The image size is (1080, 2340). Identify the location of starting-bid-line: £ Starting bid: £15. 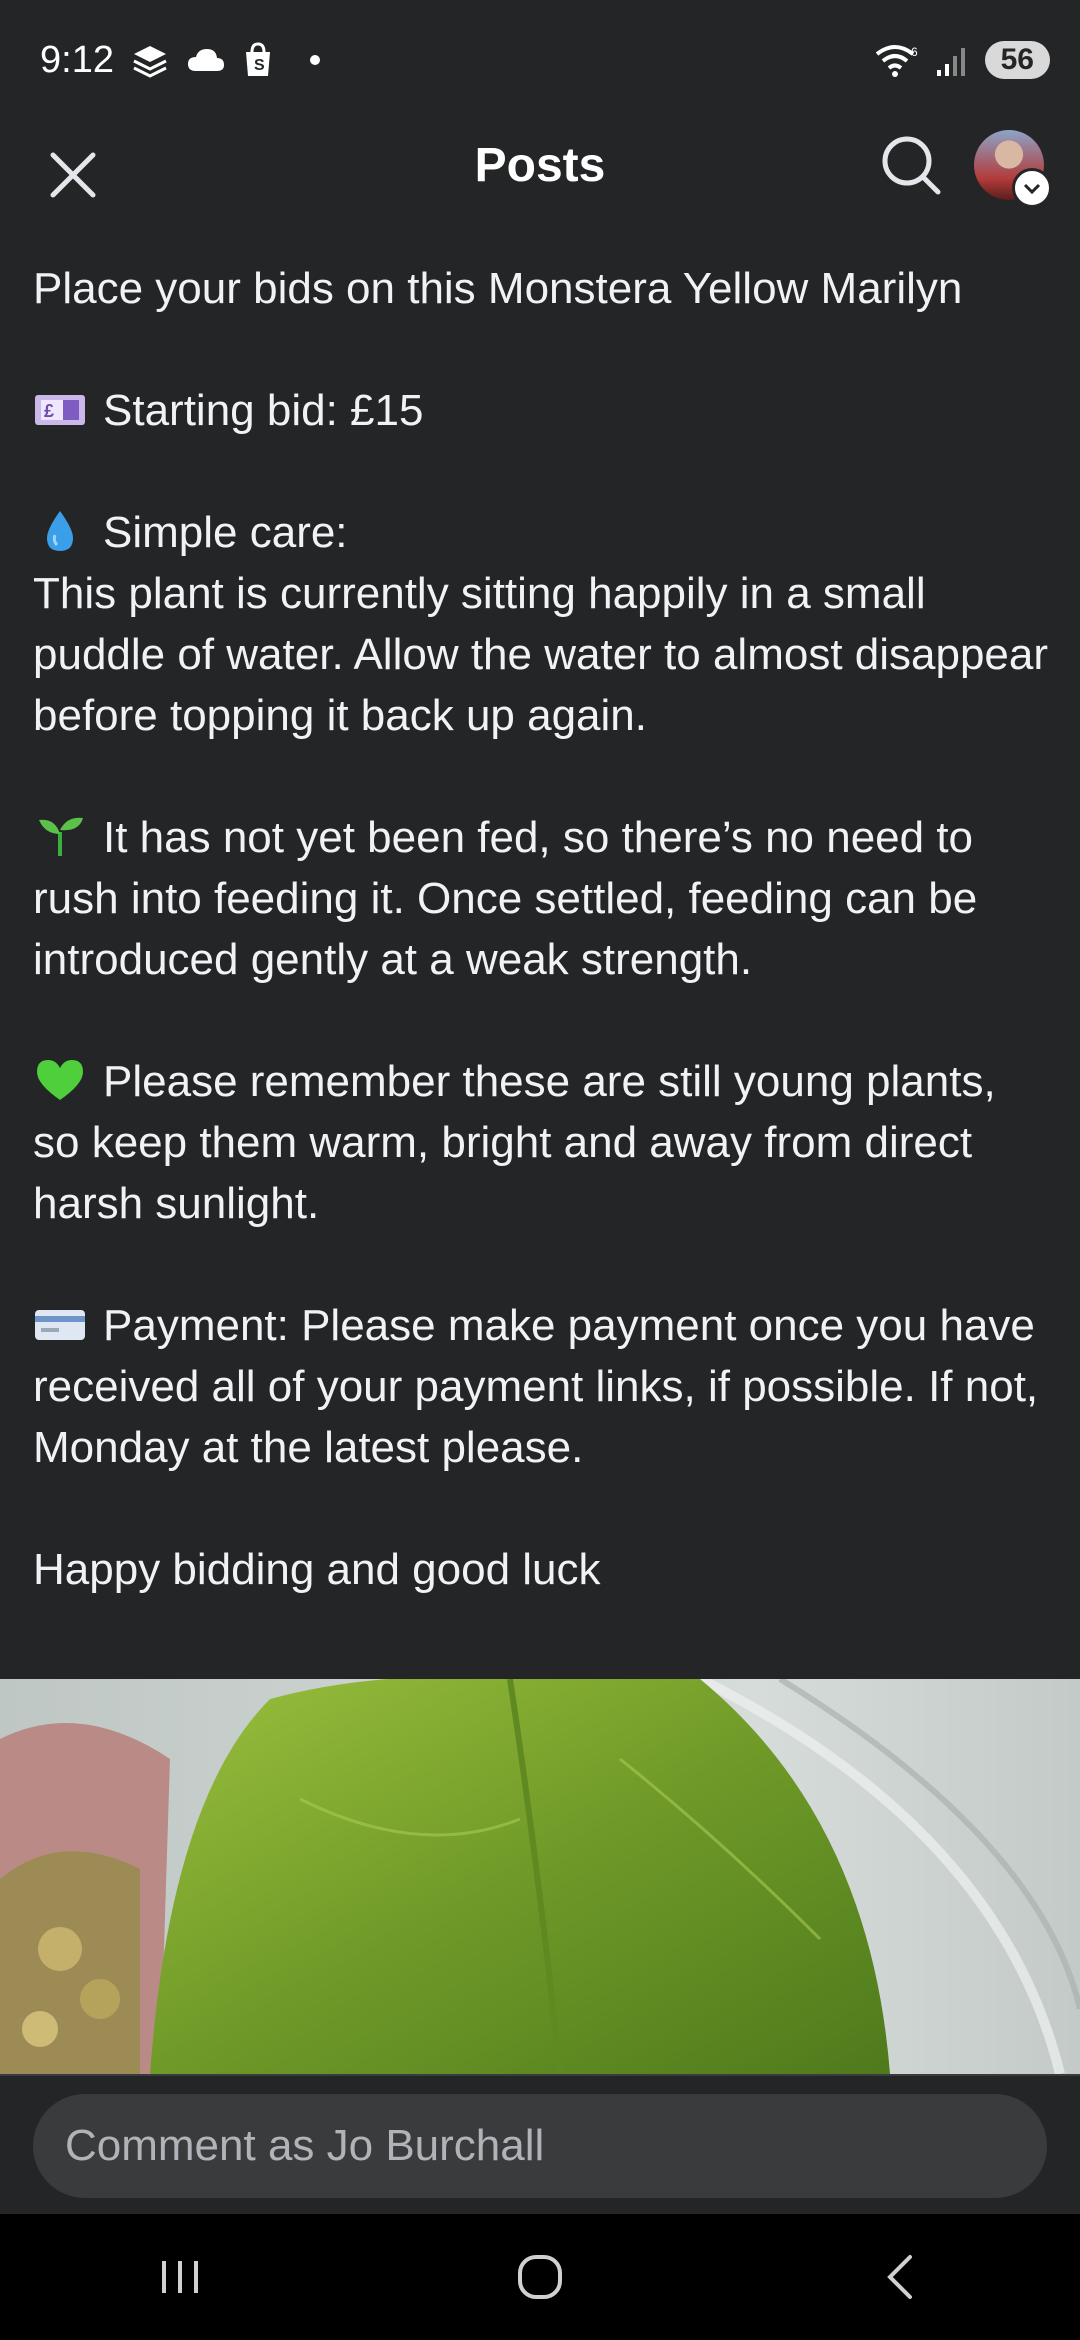
(543, 410).